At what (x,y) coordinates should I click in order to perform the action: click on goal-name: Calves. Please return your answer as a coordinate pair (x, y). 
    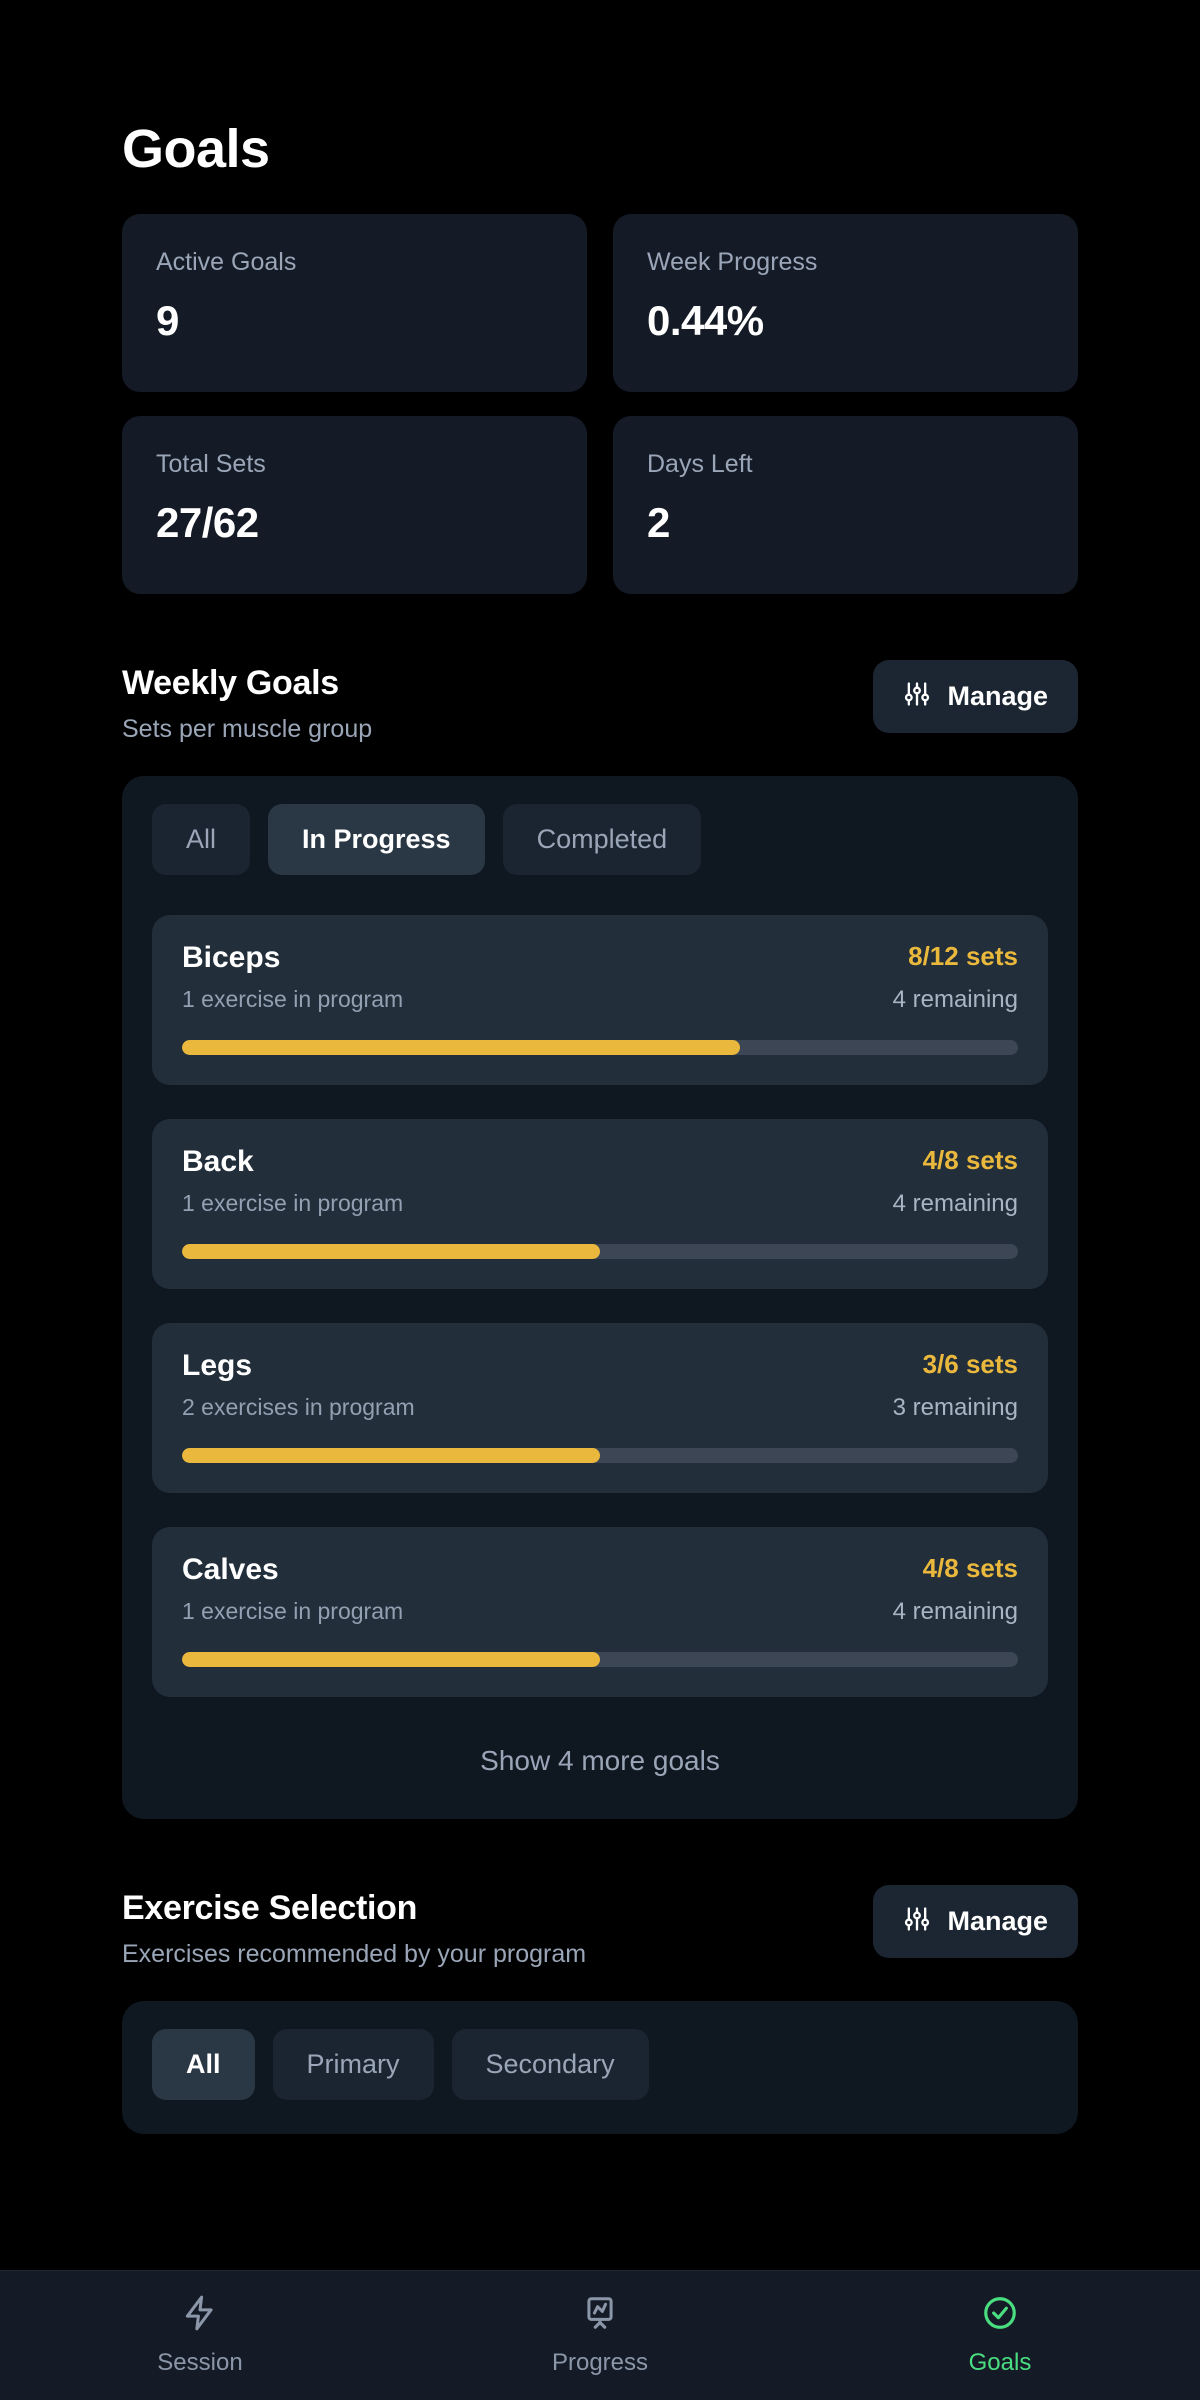
    Looking at the image, I should click on (230, 1569).